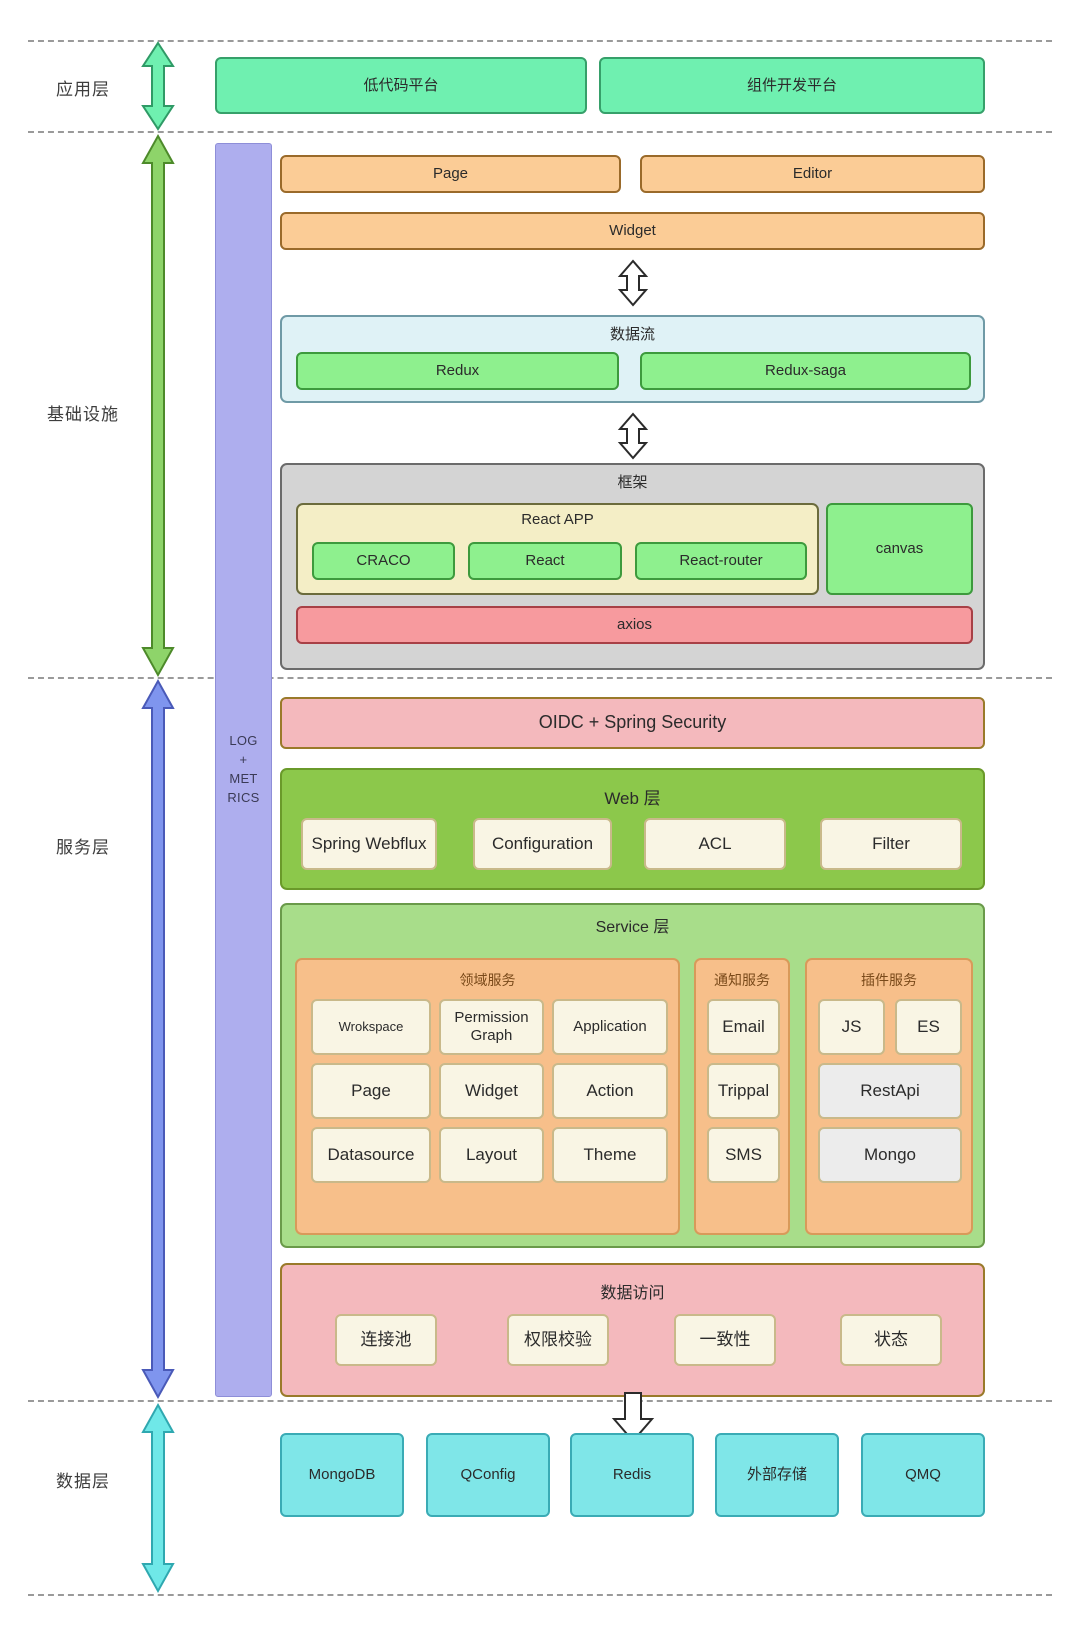 Image resolution: width=1080 pixels, height=1634 pixels. Describe the element at coordinates (632, 231) in the screenshot. I see `ui-block-widget: Widget` at that location.